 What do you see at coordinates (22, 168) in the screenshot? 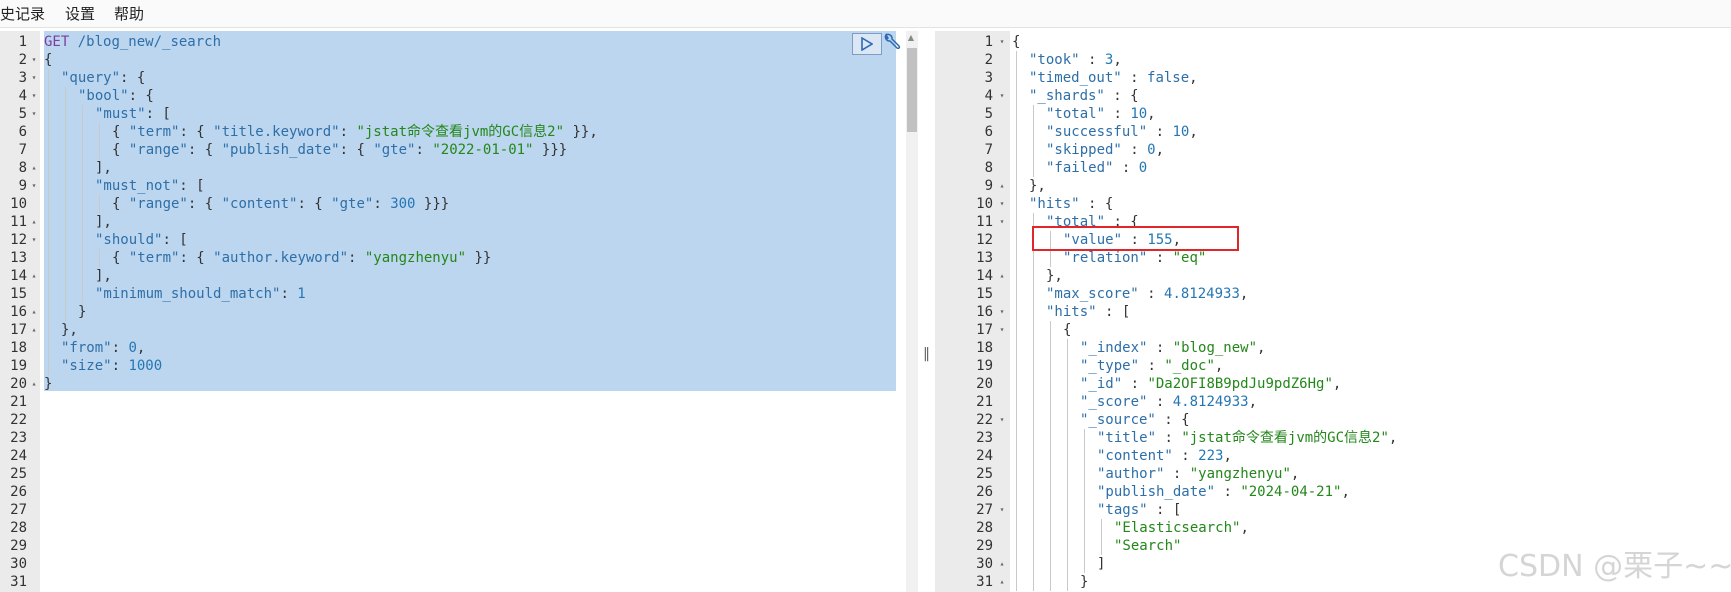
I see `line-number: 8` at bounding box center [22, 168].